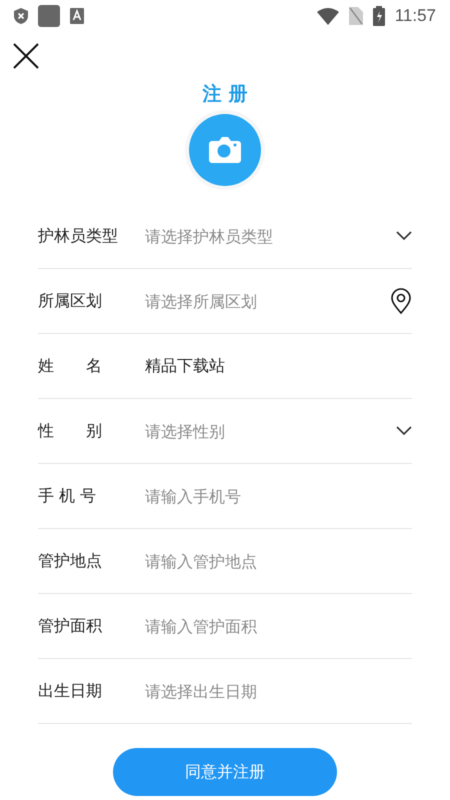 Image resolution: width=450 pixels, height=800 pixels. What do you see at coordinates (270, 236) in the screenshot?
I see `input-field: 请选择护林员类型` at bounding box center [270, 236].